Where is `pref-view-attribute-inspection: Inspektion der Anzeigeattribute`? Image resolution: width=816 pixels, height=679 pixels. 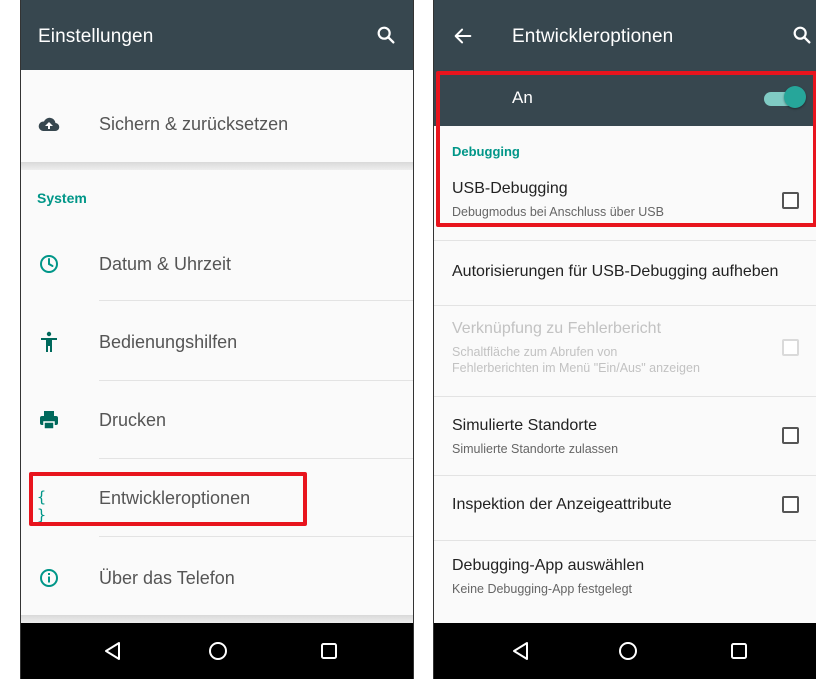 pref-view-attribute-inspection: Inspektion der Anzeigeattribute is located at coordinates (625, 508).